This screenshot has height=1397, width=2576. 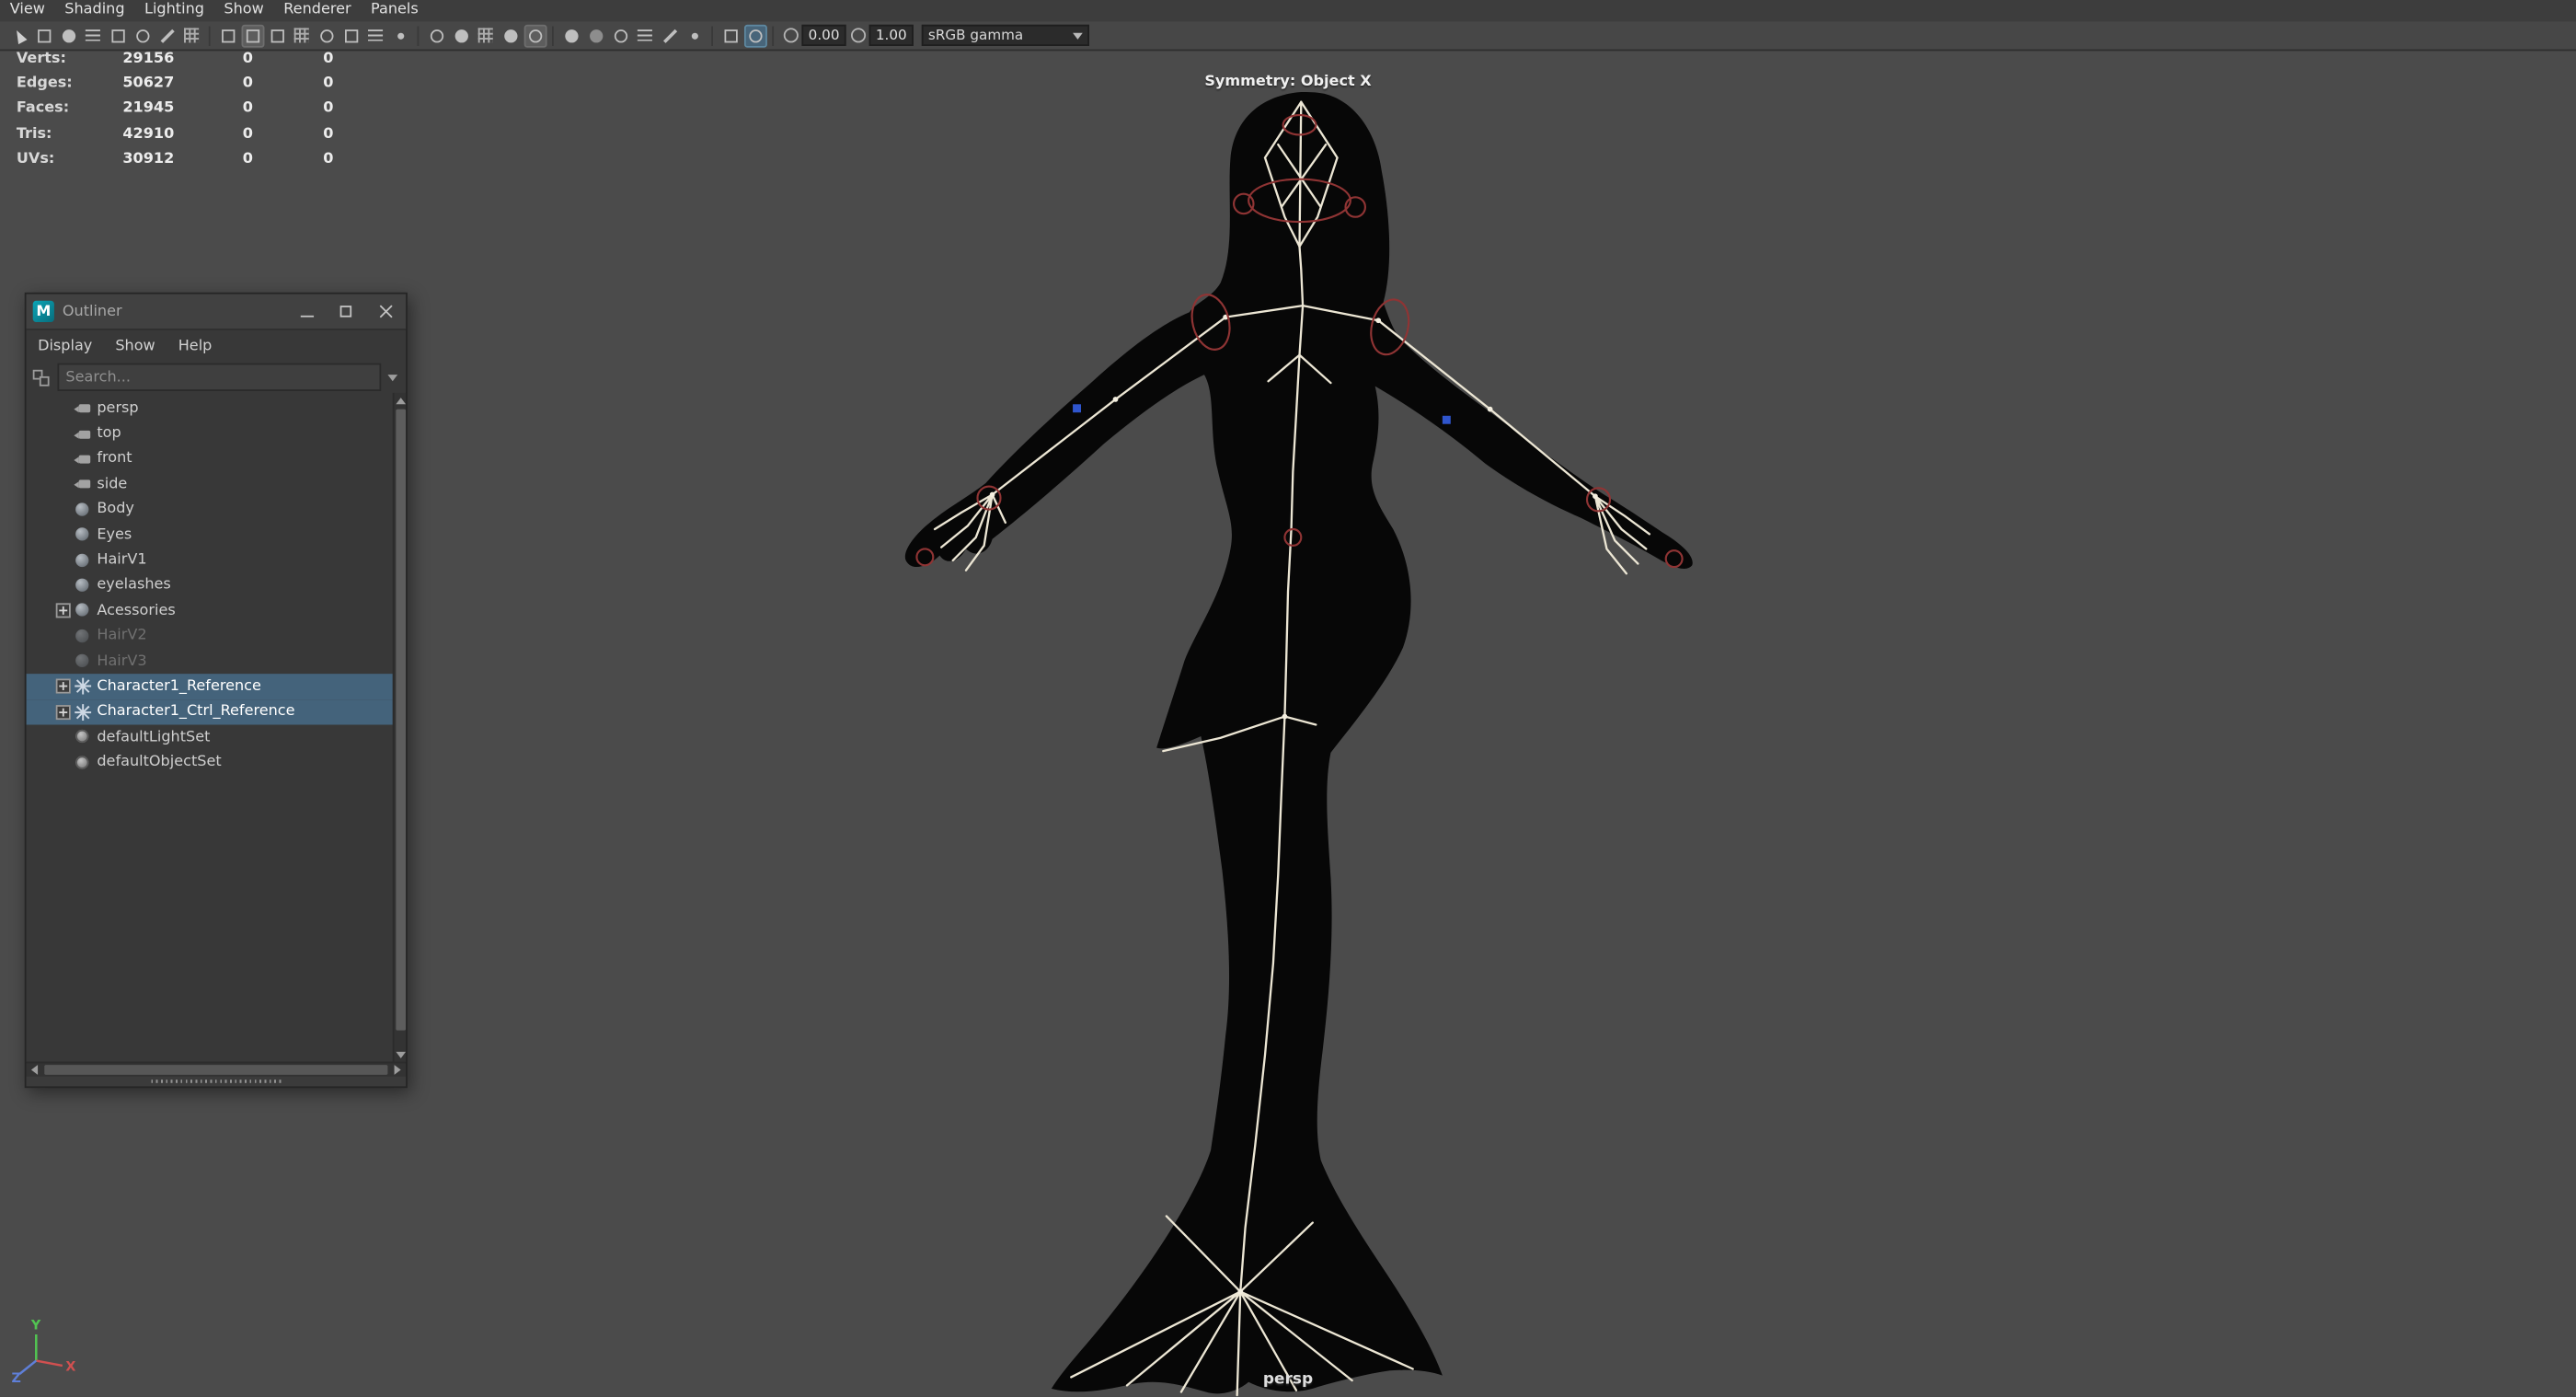 What do you see at coordinates (68, 35) in the screenshot?
I see `camera-attributes-icon` at bounding box center [68, 35].